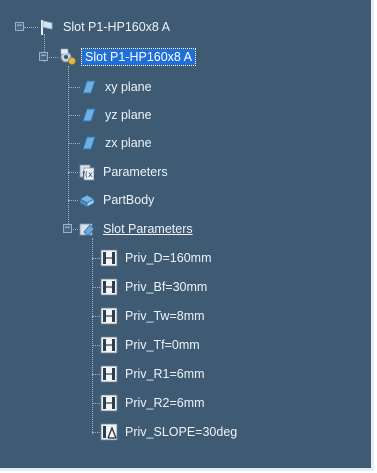  I want to click on tree-node-label: Parameters, so click(135, 172).